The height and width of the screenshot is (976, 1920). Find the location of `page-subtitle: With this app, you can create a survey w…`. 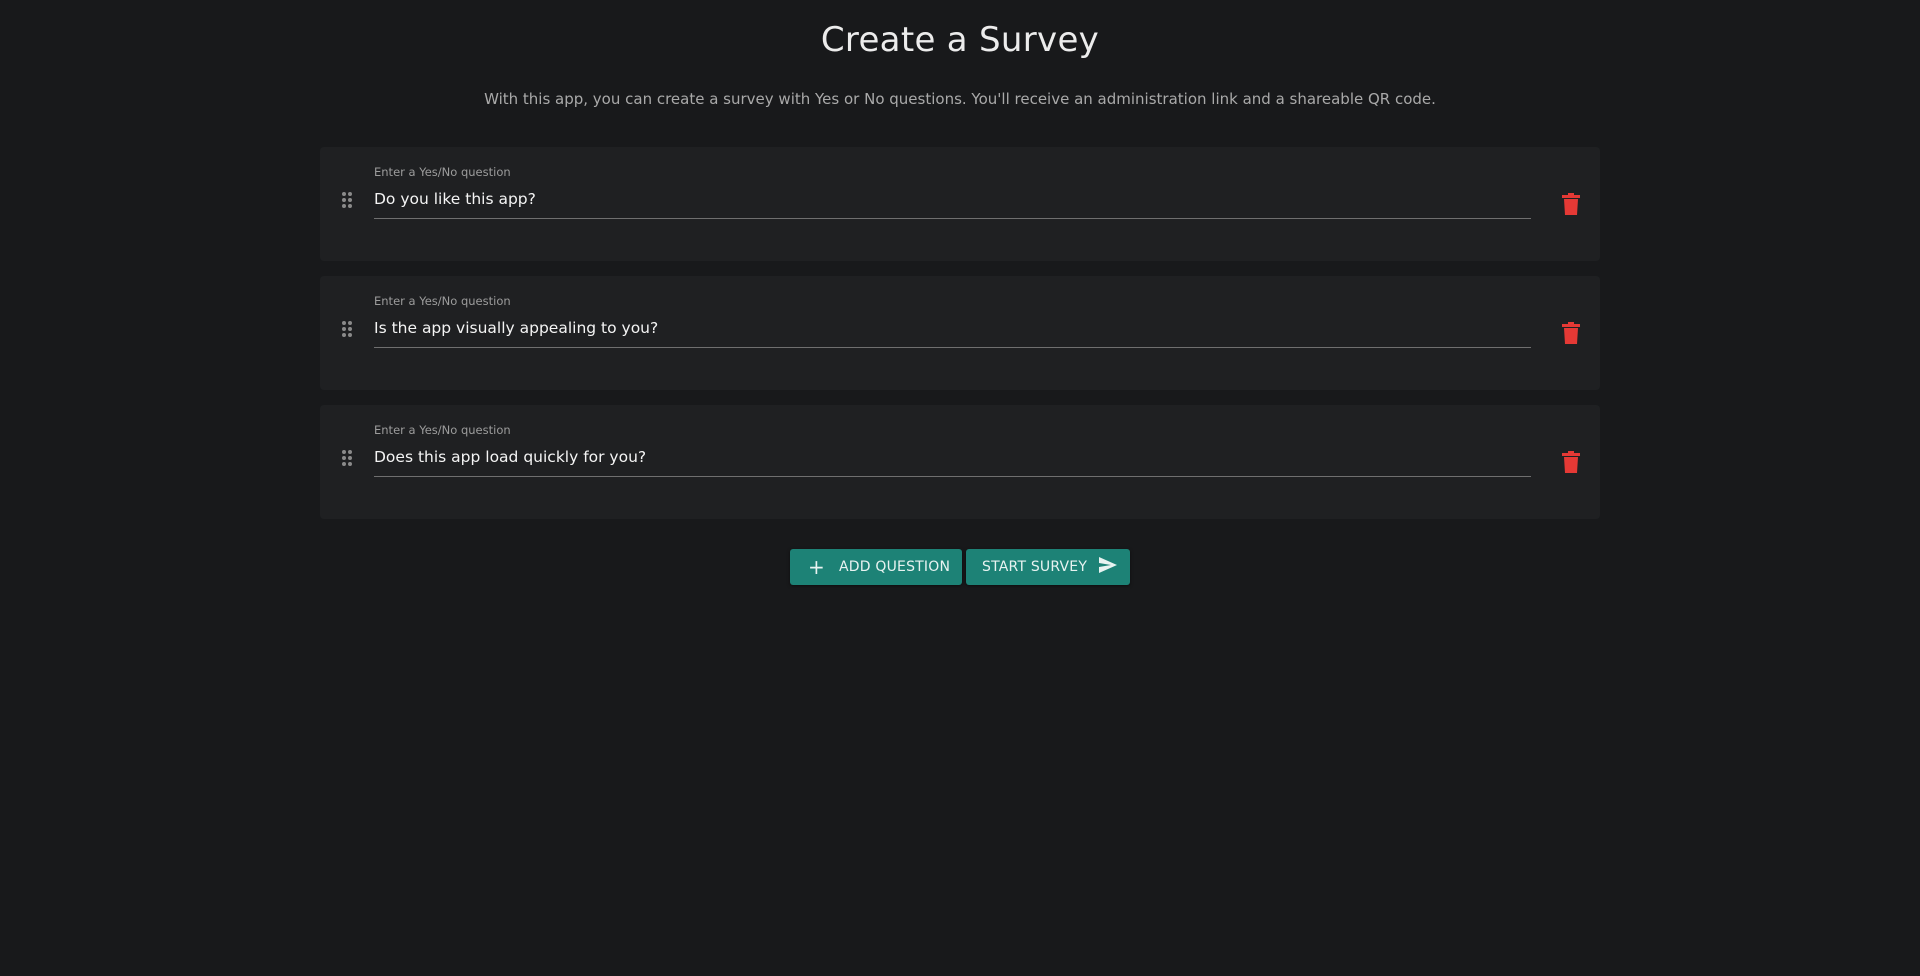

page-subtitle: With this app, you can create a survey w… is located at coordinates (960, 99).